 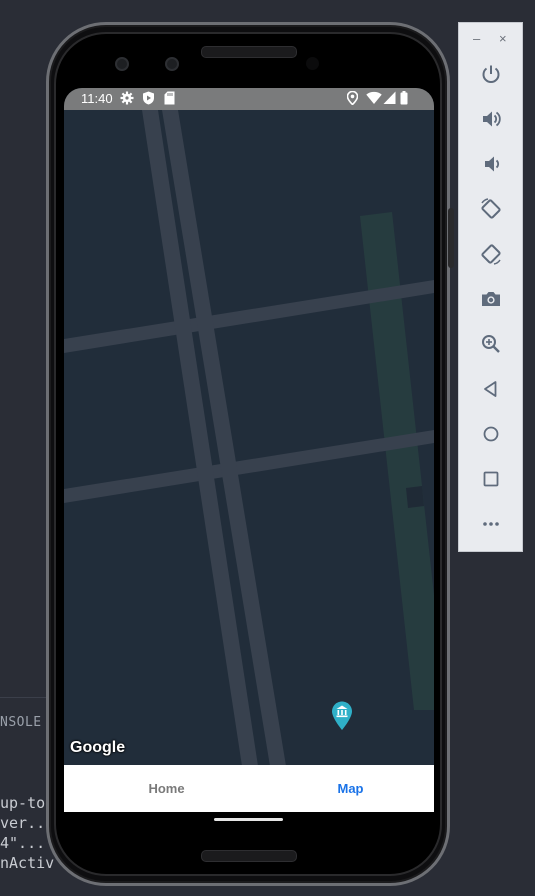 What do you see at coordinates (389, 99) in the screenshot?
I see `signal-icon` at bounding box center [389, 99].